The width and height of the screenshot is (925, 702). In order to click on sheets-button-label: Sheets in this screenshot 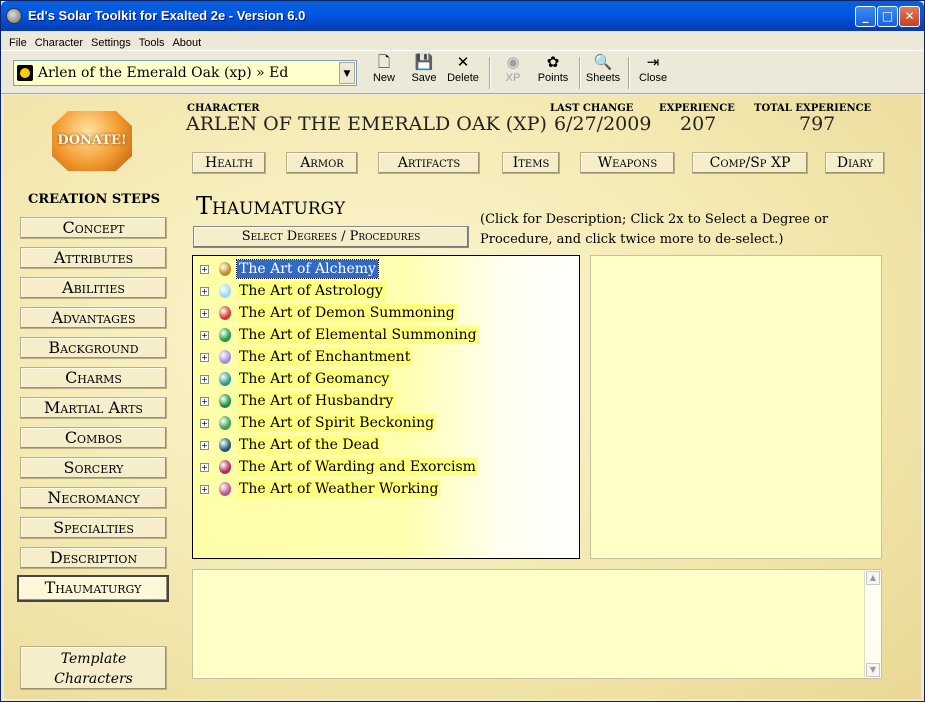, I will do `click(603, 78)`.